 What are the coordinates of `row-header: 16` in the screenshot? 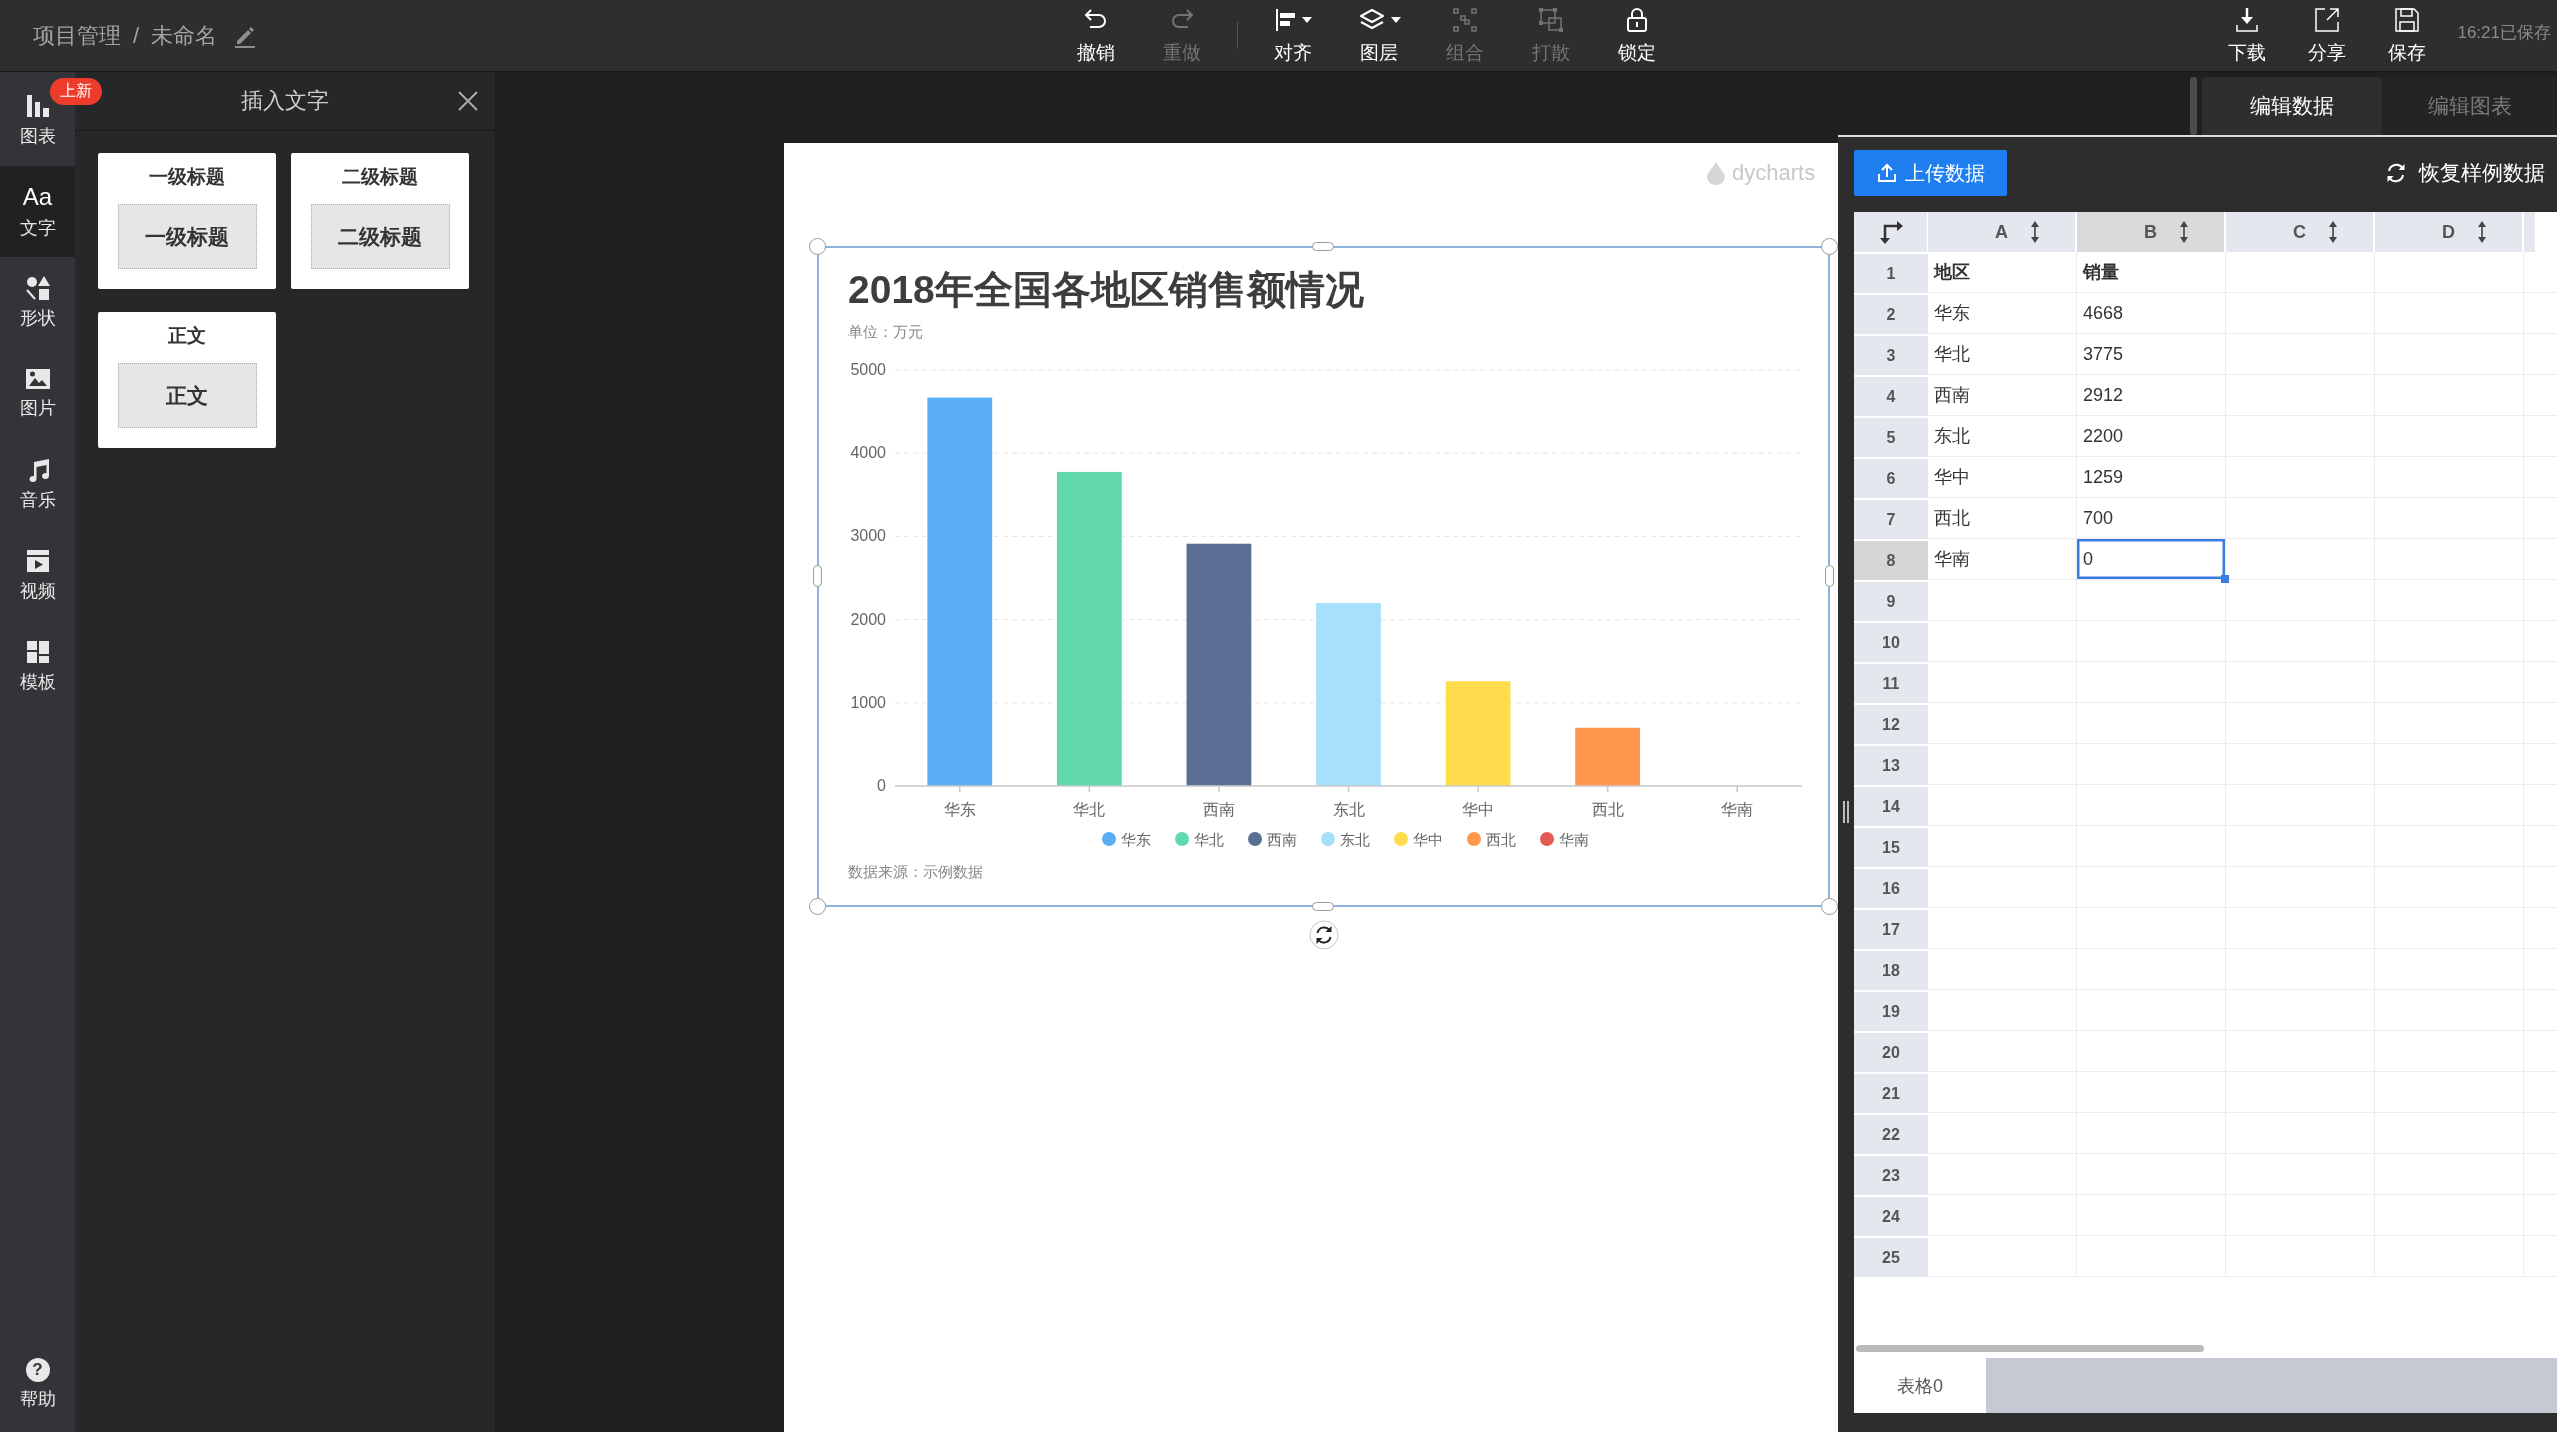 It's located at (1891, 887).